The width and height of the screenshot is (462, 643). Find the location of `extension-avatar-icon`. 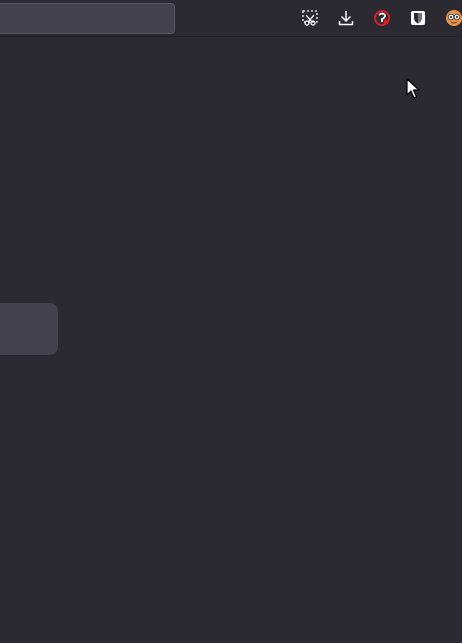

extension-avatar-icon is located at coordinates (453, 18).